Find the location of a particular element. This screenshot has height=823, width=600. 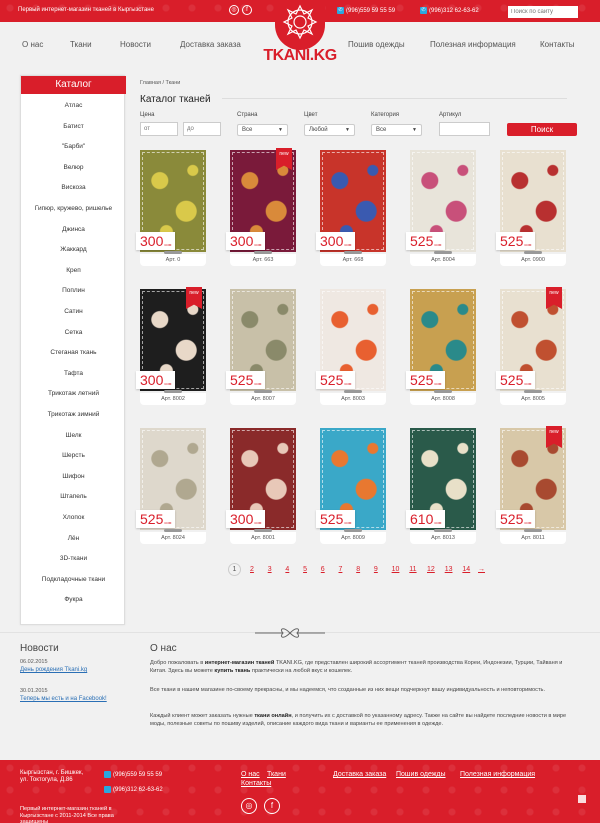

page-link: 7 is located at coordinates (341, 569).